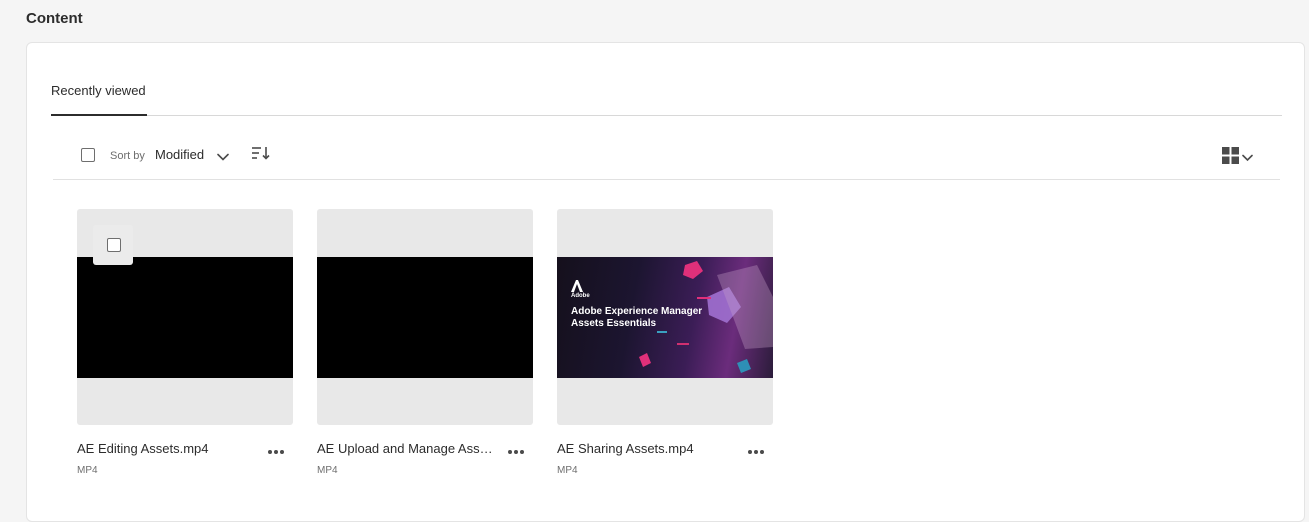 The image size is (1309, 522). What do you see at coordinates (580, 296) in the screenshot?
I see `promo-brand: Adobe` at bounding box center [580, 296].